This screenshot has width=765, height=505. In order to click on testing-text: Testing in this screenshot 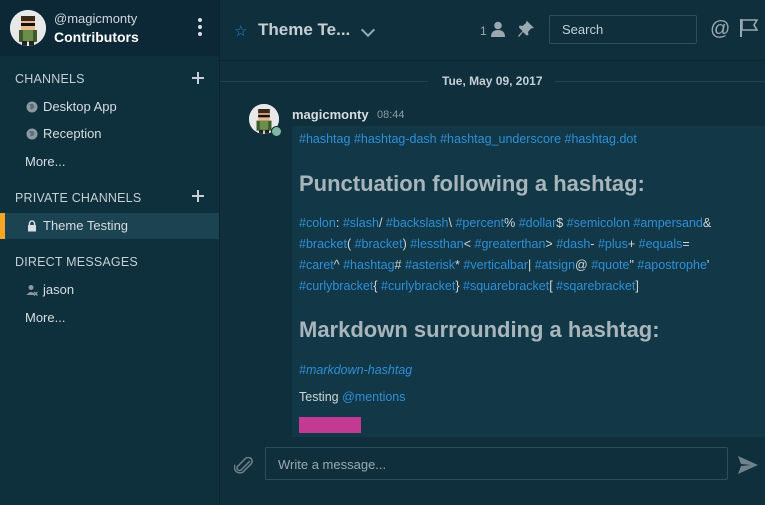, I will do `click(319, 397)`.